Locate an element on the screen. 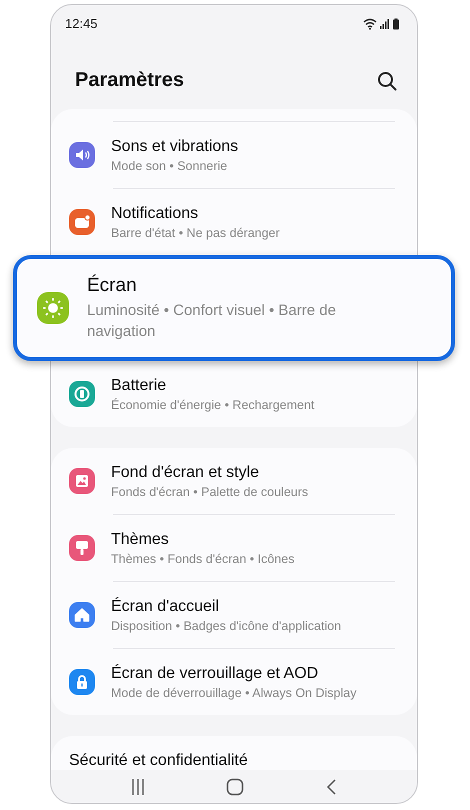  item-subtitle: Disposition • Badges d'icône d'application is located at coordinates (226, 625).